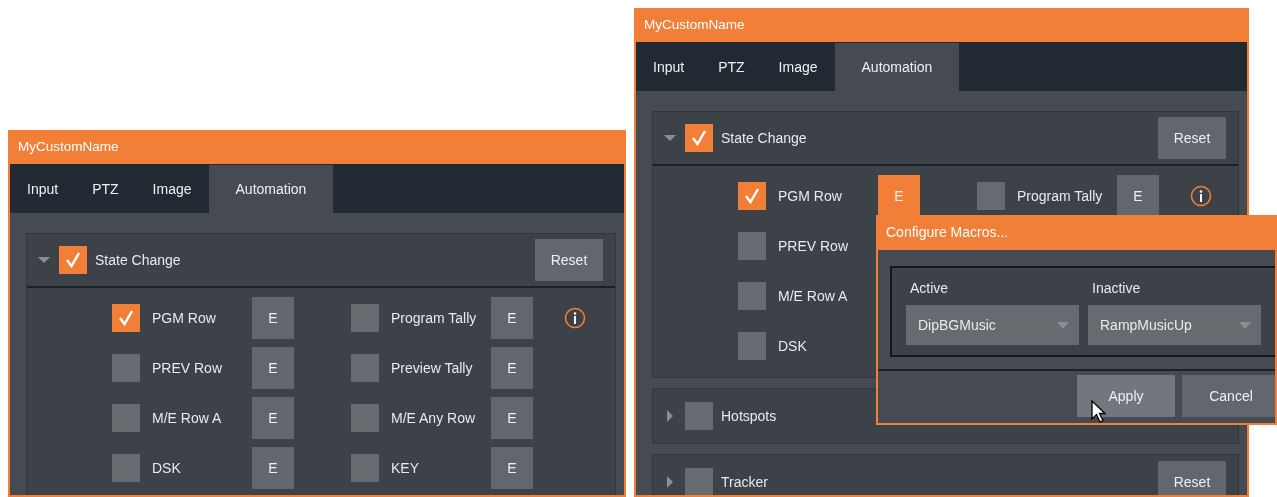  What do you see at coordinates (187, 418) in the screenshot?
I see `option-label: M/E Row A` at bounding box center [187, 418].